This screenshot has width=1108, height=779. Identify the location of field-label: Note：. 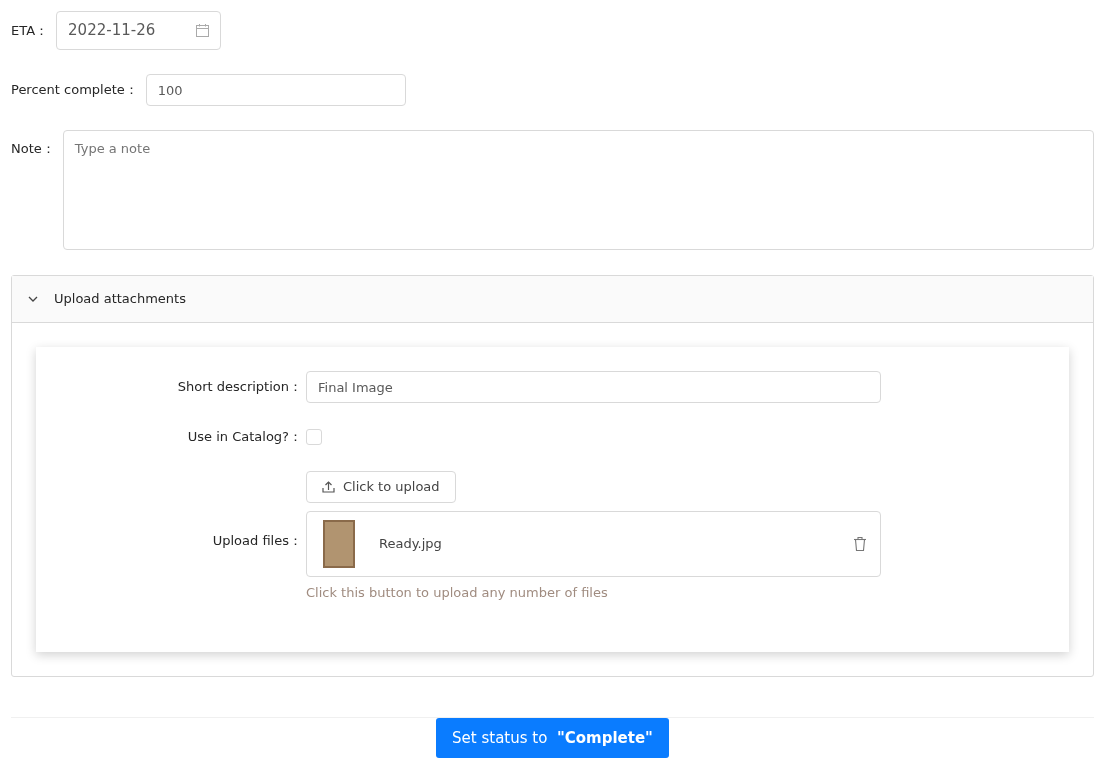
(33, 149).